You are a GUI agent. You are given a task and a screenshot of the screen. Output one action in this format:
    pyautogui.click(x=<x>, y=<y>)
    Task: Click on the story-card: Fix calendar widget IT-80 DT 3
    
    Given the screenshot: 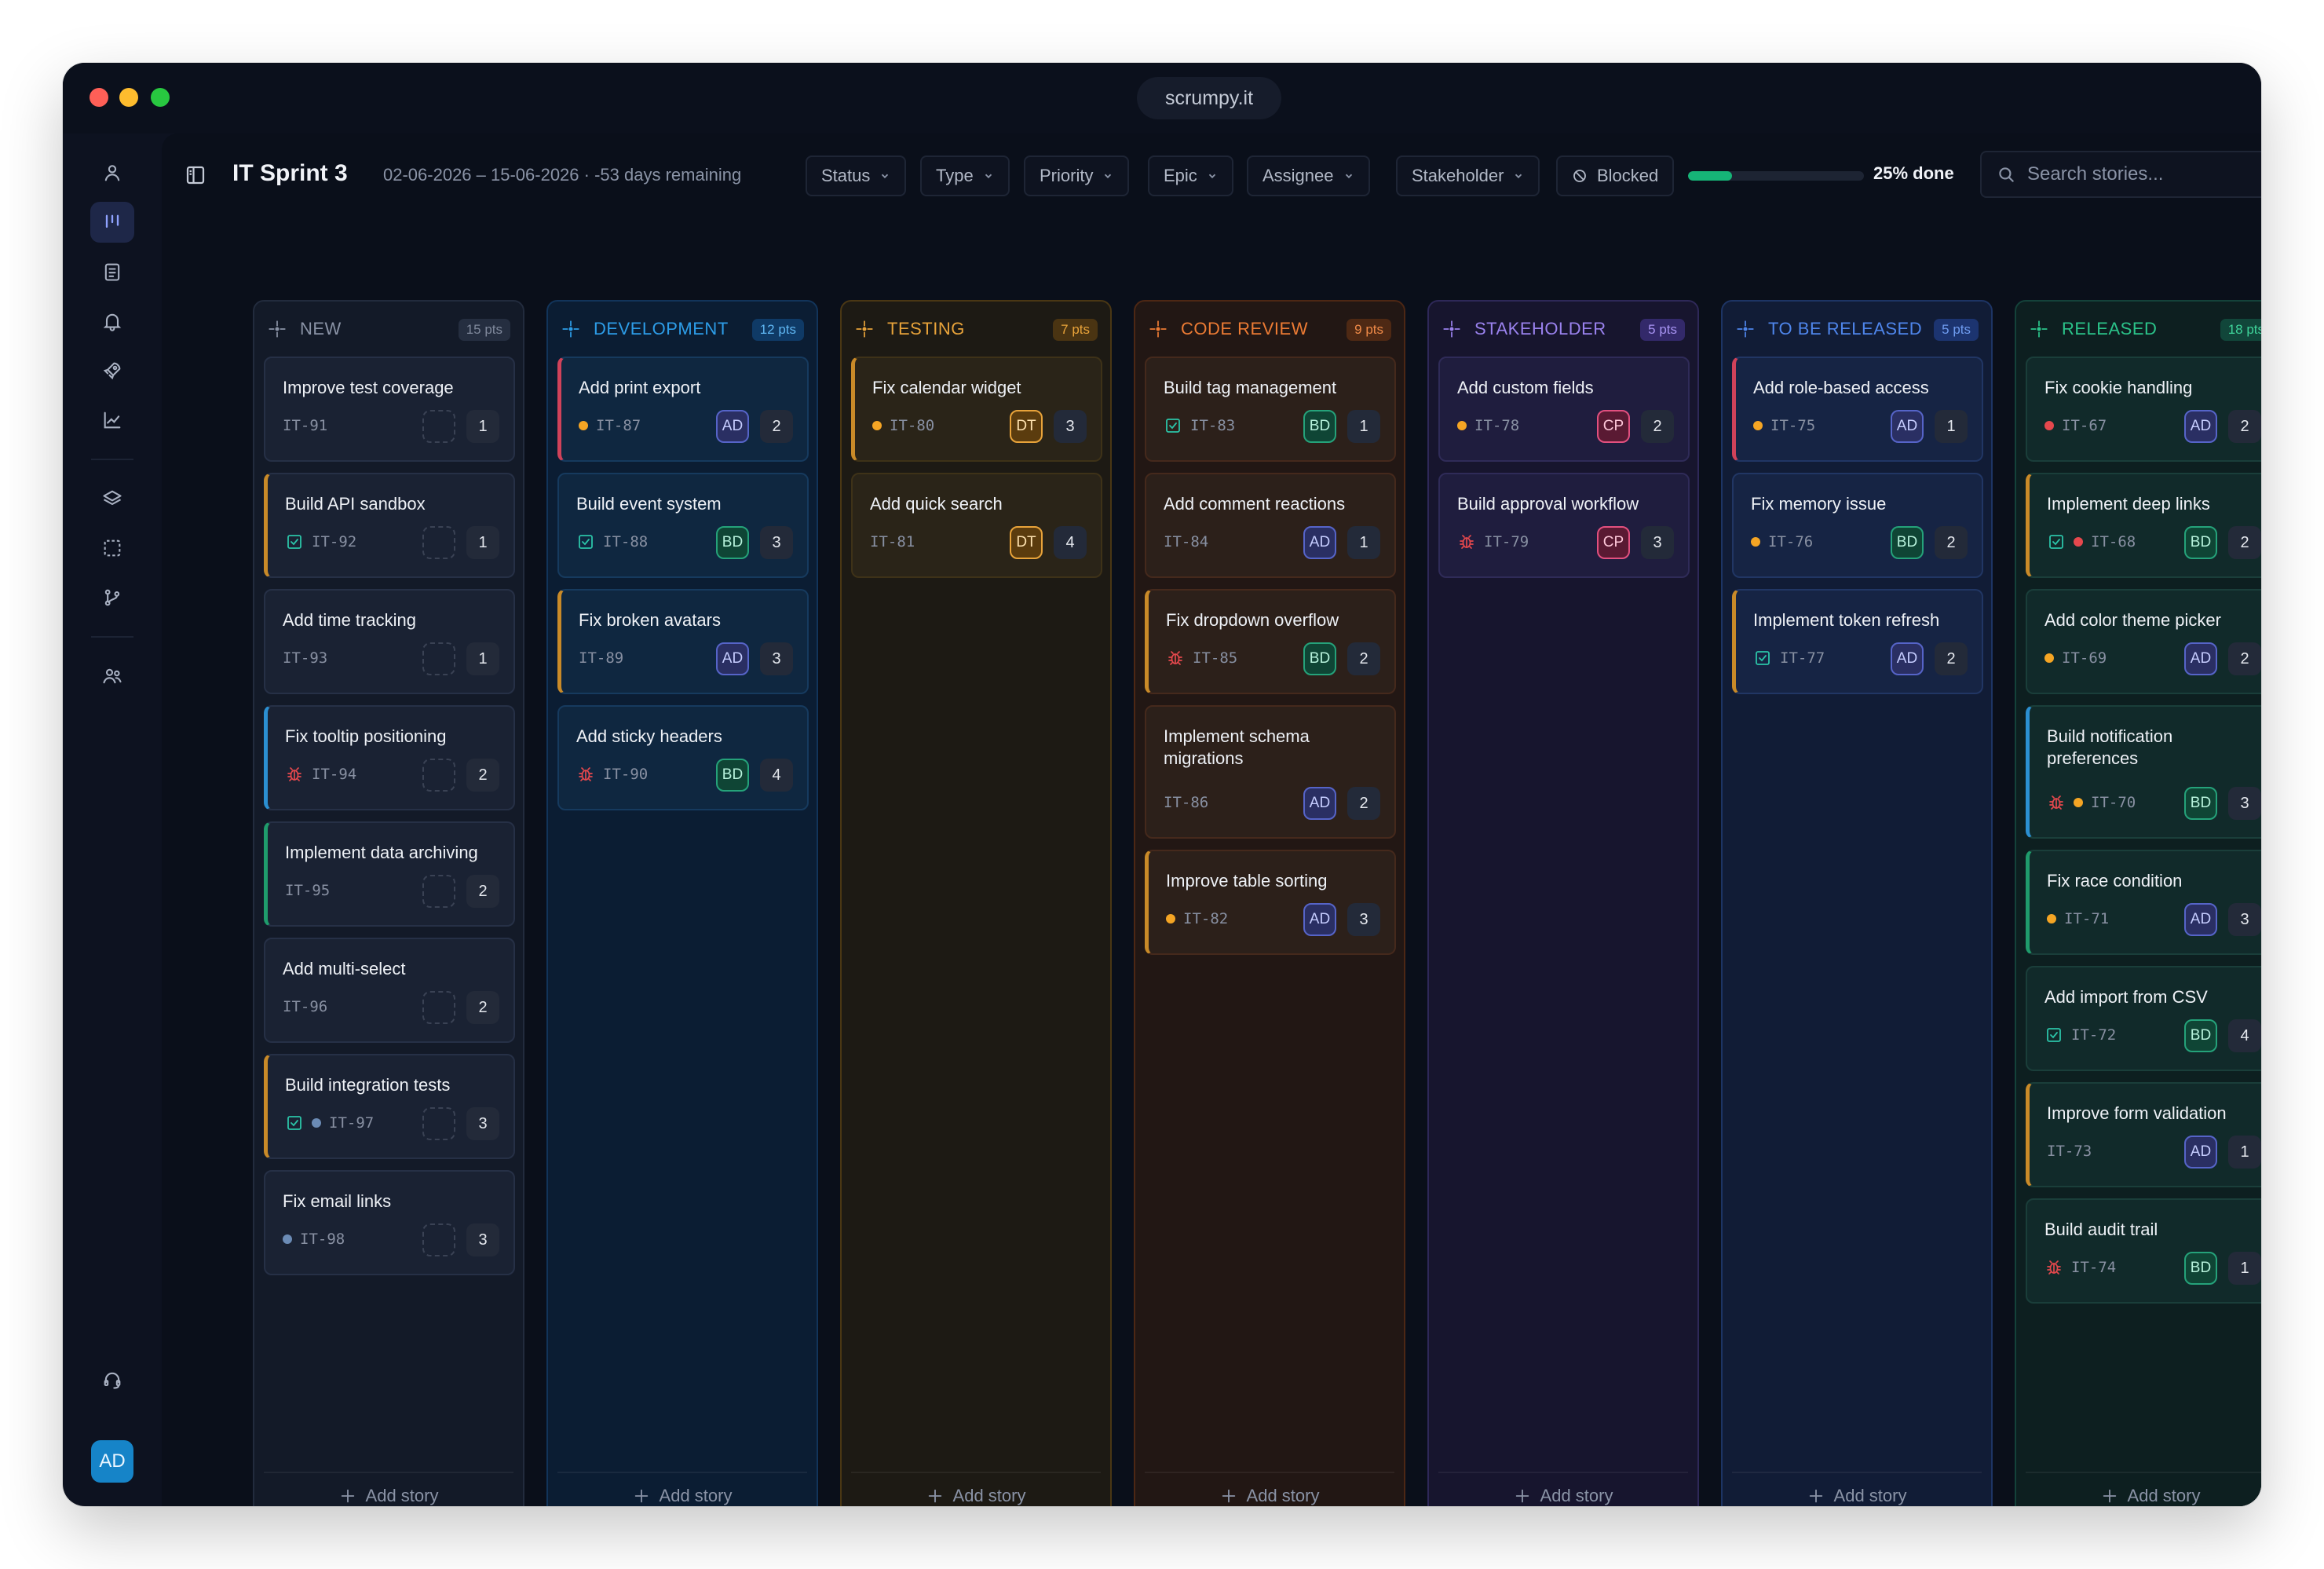 What is the action you would take?
    pyautogui.click(x=976, y=409)
    